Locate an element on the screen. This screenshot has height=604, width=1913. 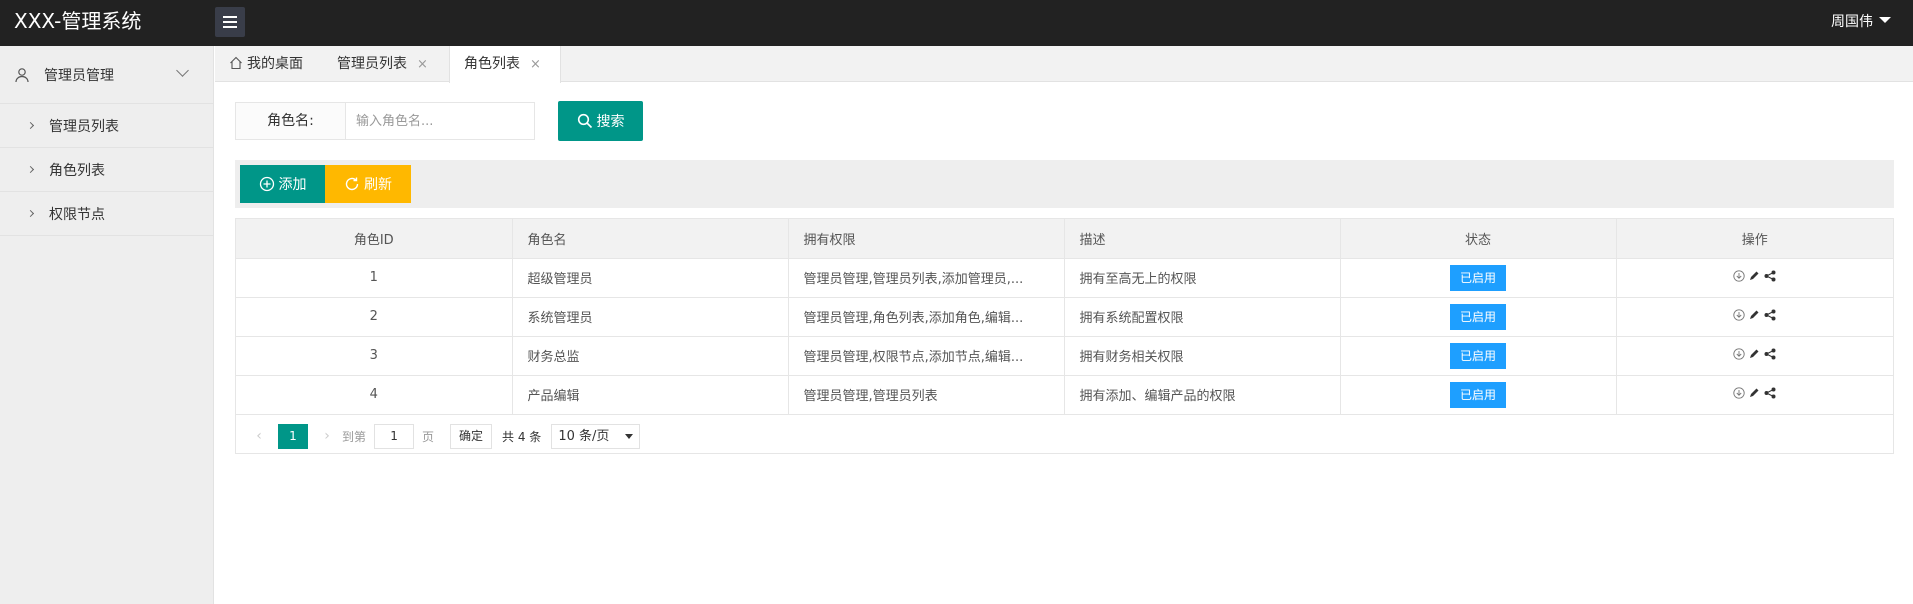
tab-label: 管理员列表 is located at coordinates (372, 64).